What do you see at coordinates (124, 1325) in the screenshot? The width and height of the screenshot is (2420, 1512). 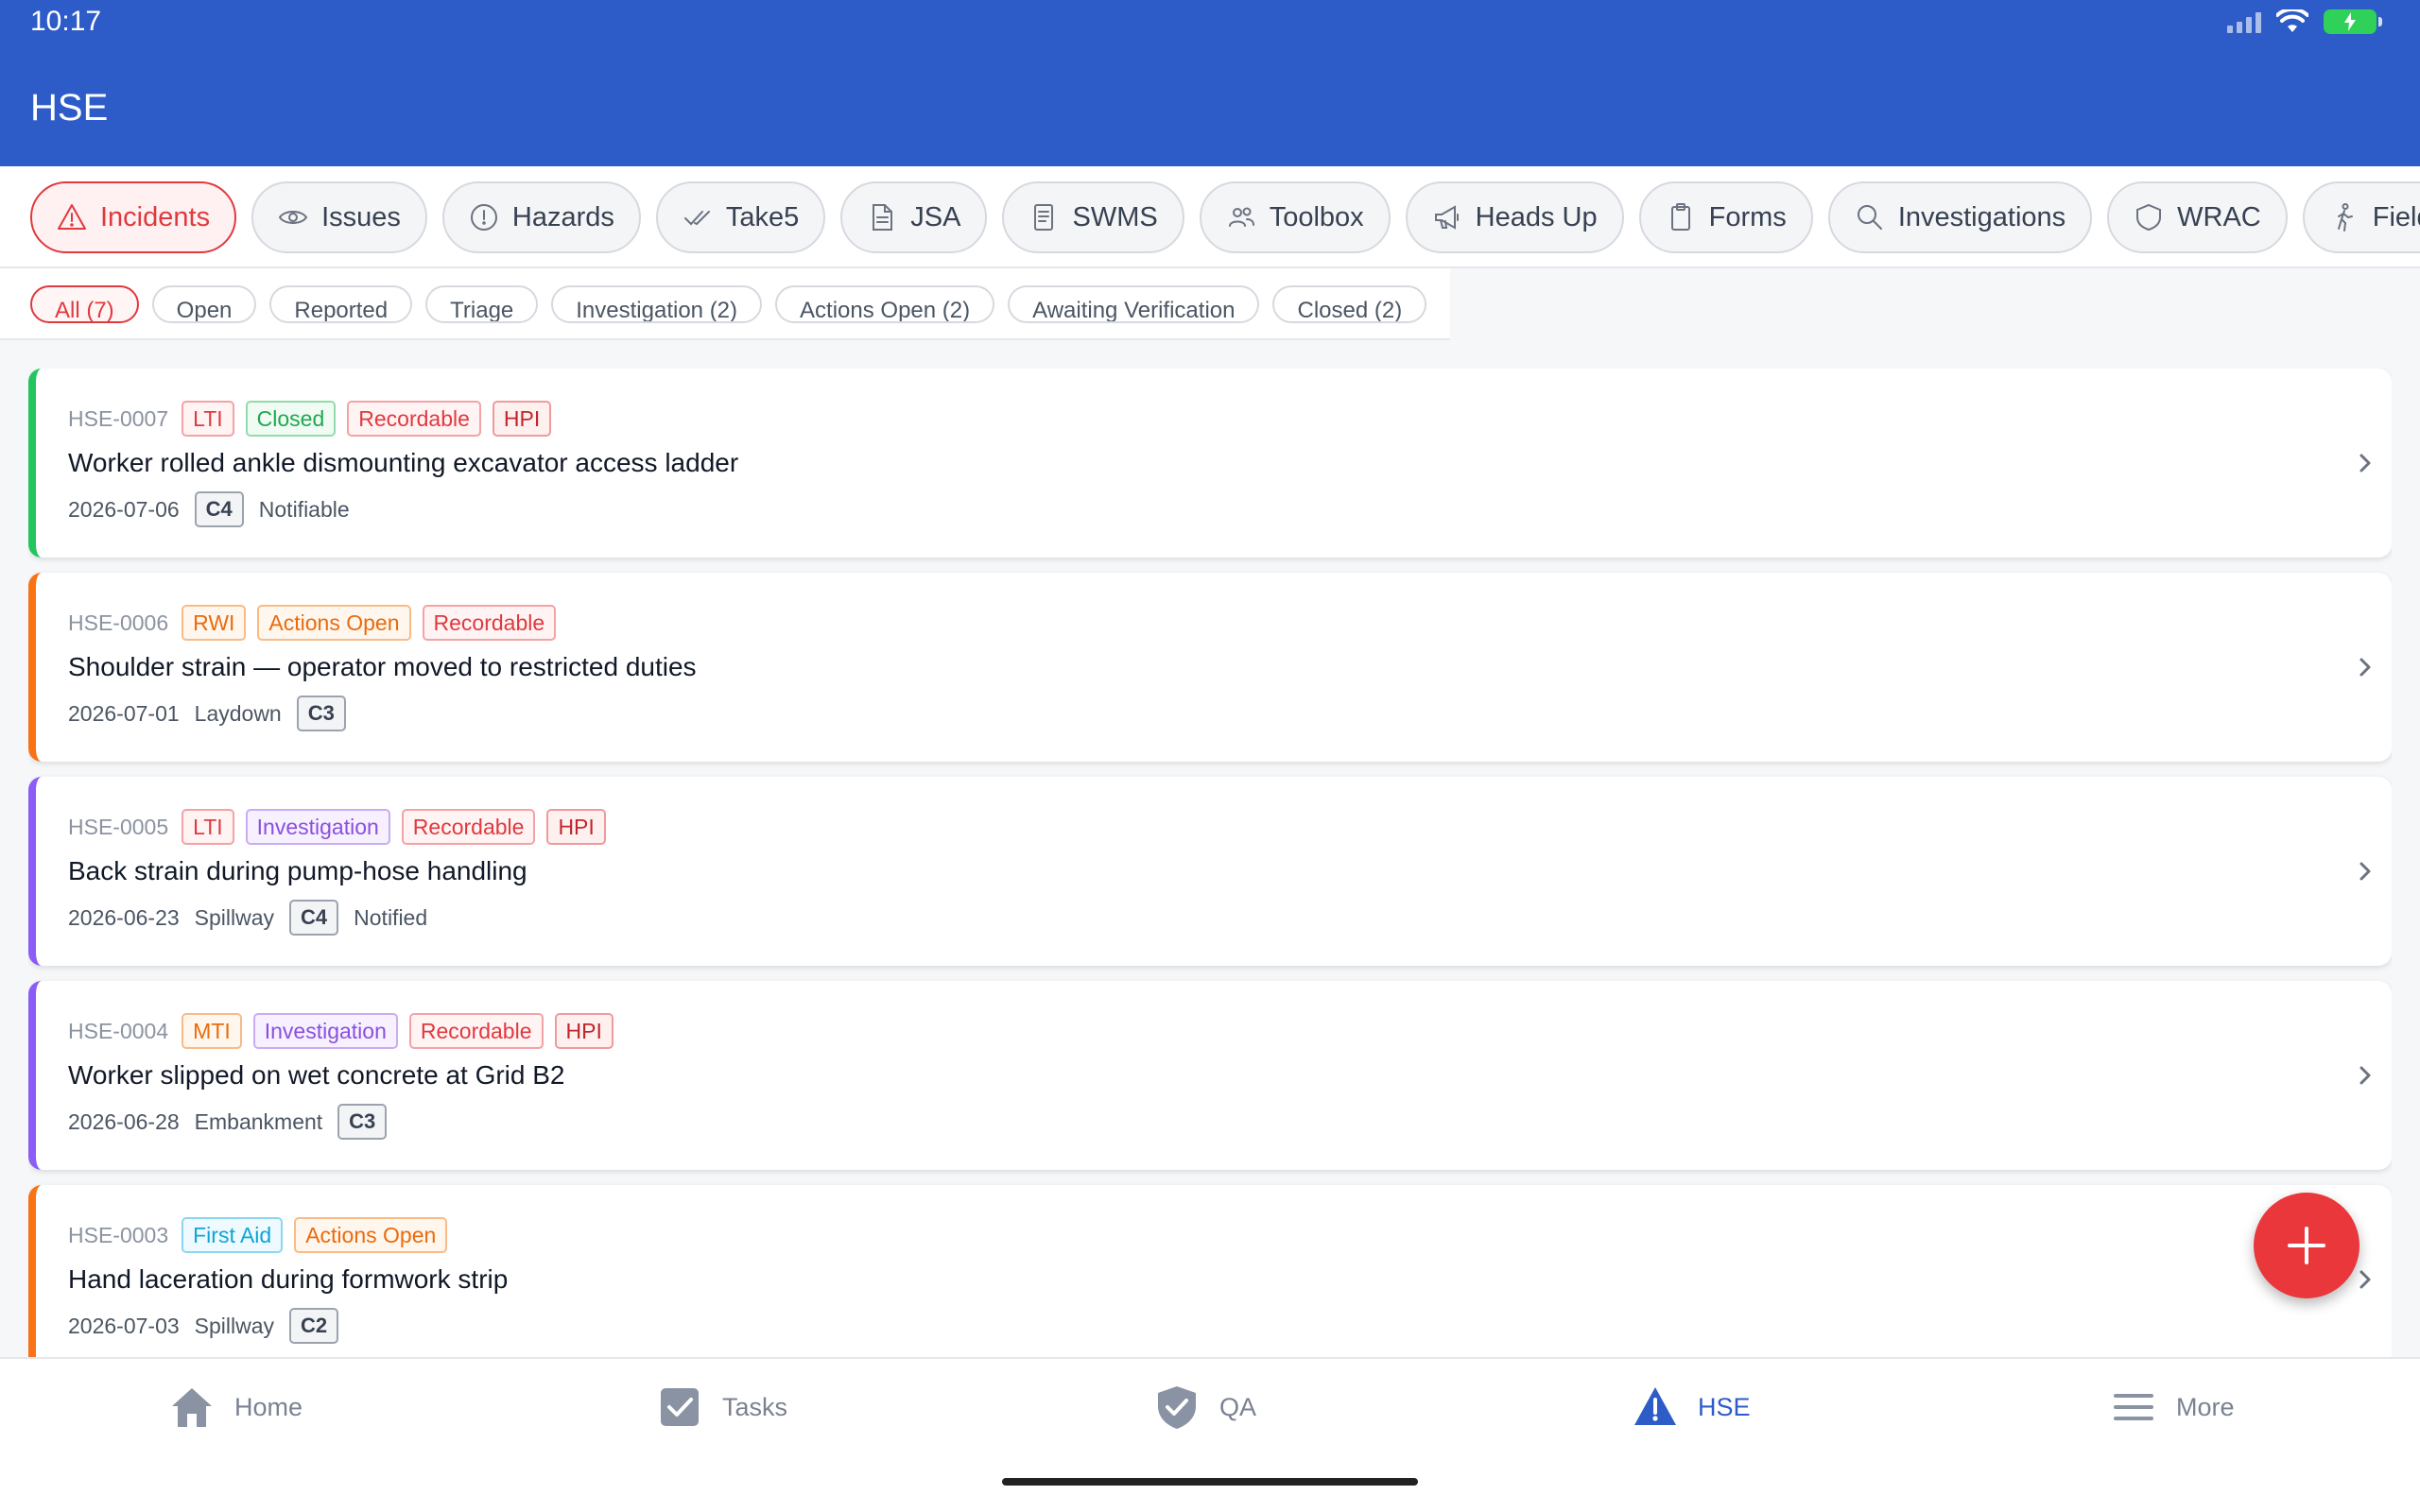 I see `incident-date: 2026-07-03` at bounding box center [124, 1325].